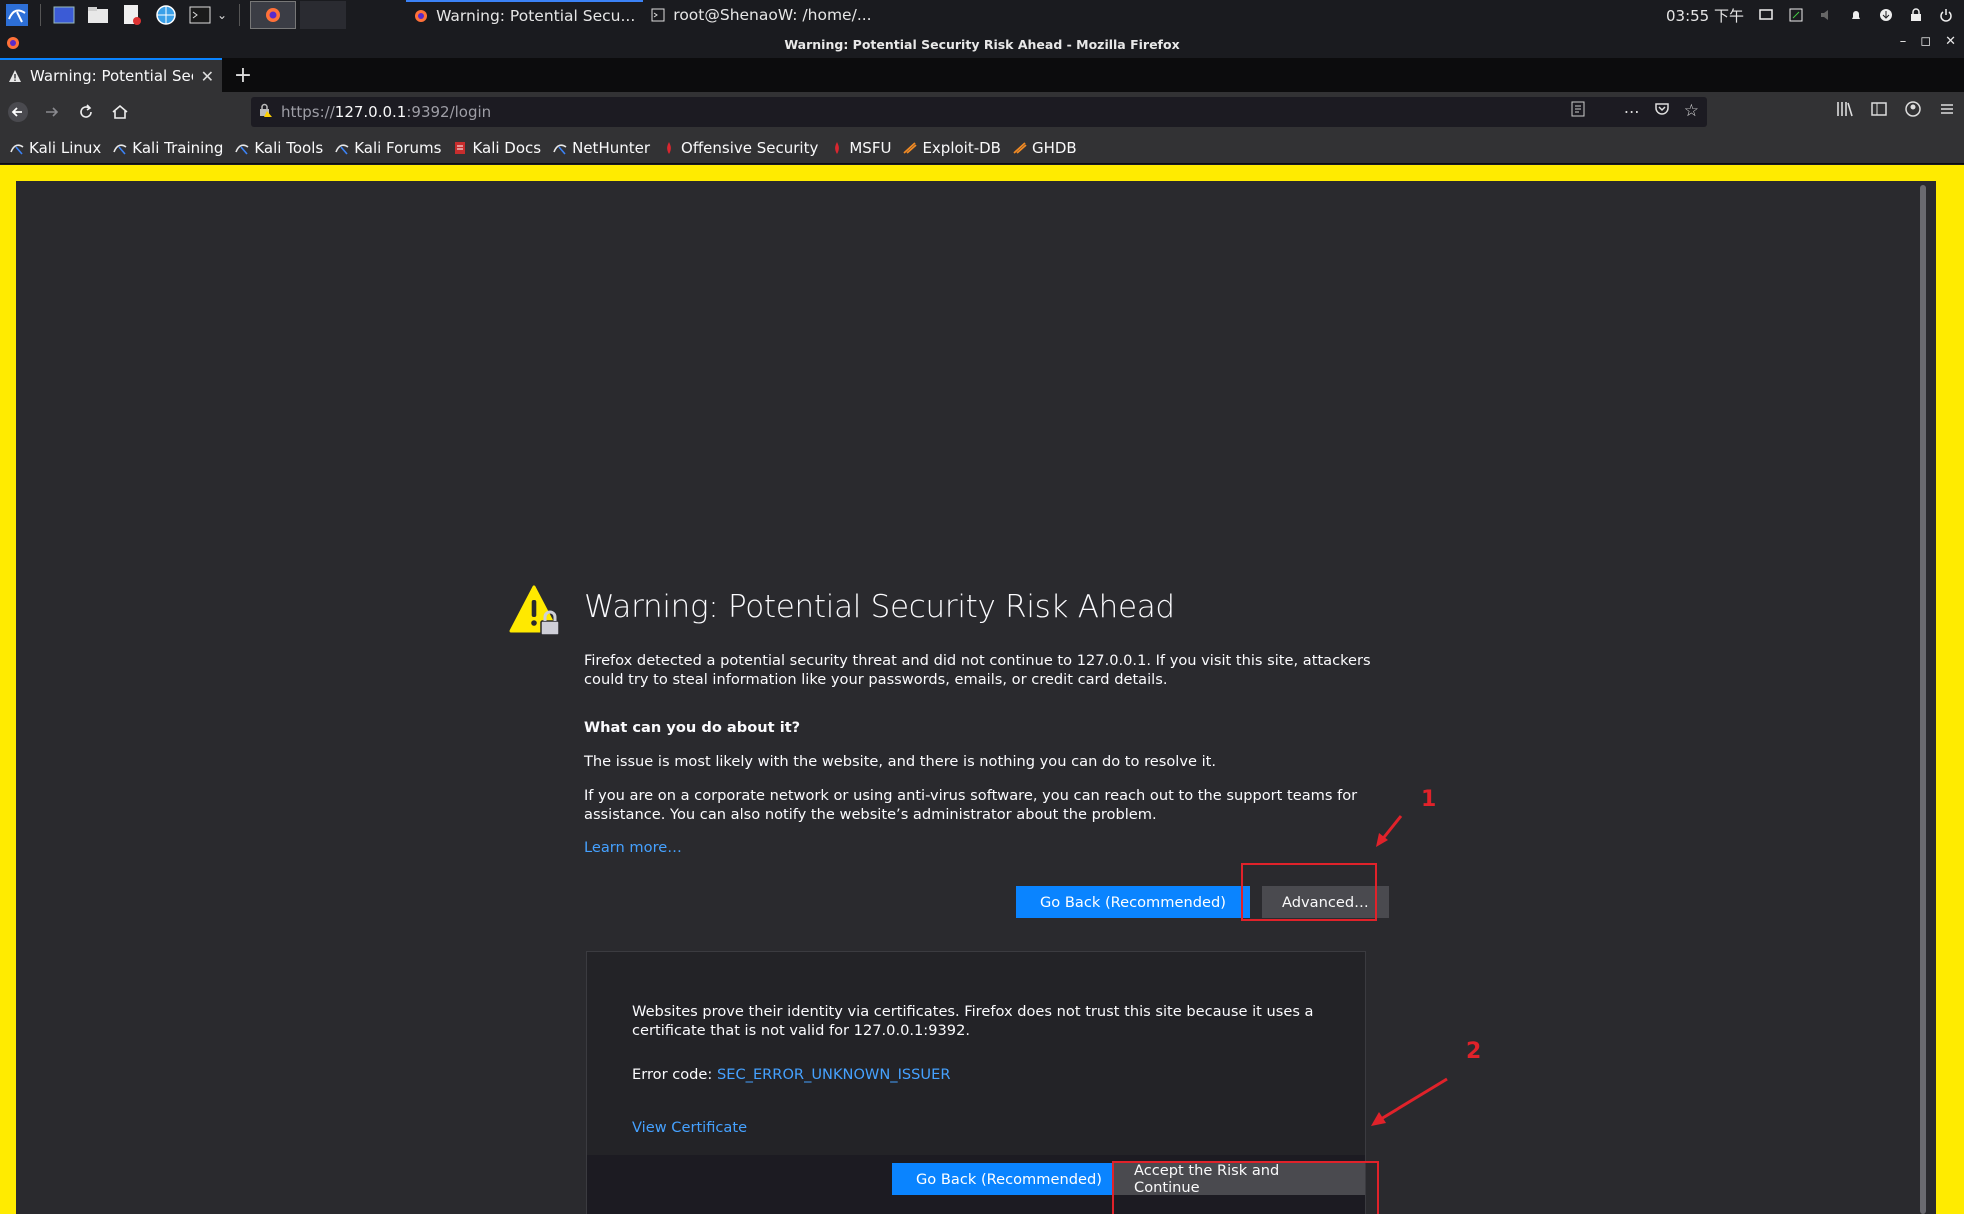  I want to click on forward-arrow-icon, so click(52, 112).